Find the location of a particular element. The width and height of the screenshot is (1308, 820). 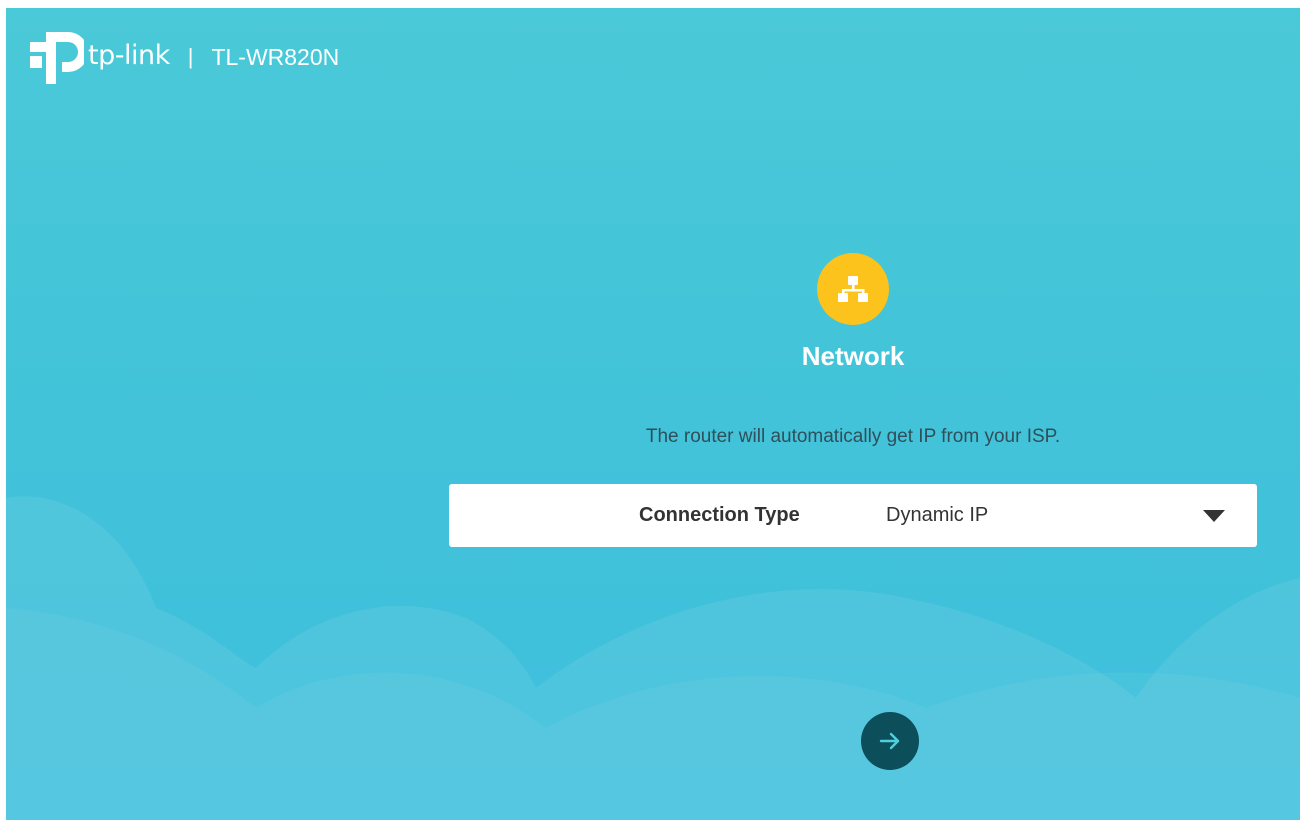

header: tp-link | TL-WR820N is located at coordinates (181, 58).